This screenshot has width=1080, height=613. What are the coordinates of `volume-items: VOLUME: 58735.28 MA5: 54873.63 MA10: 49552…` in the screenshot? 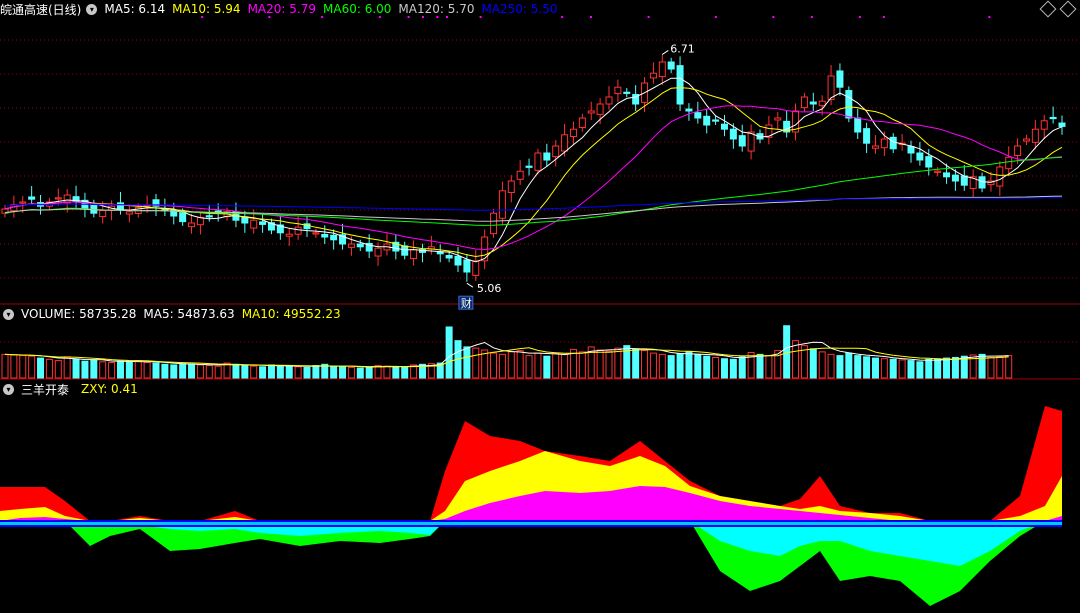 It's located at (184, 314).